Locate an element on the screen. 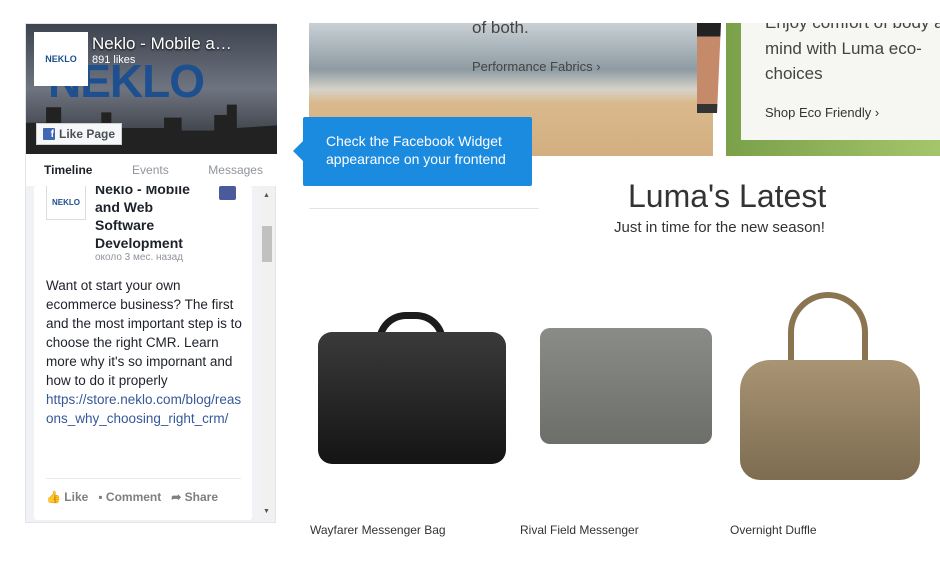 The width and height of the screenshot is (940, 579). like-label: Like is located at coordinates (76, 497).